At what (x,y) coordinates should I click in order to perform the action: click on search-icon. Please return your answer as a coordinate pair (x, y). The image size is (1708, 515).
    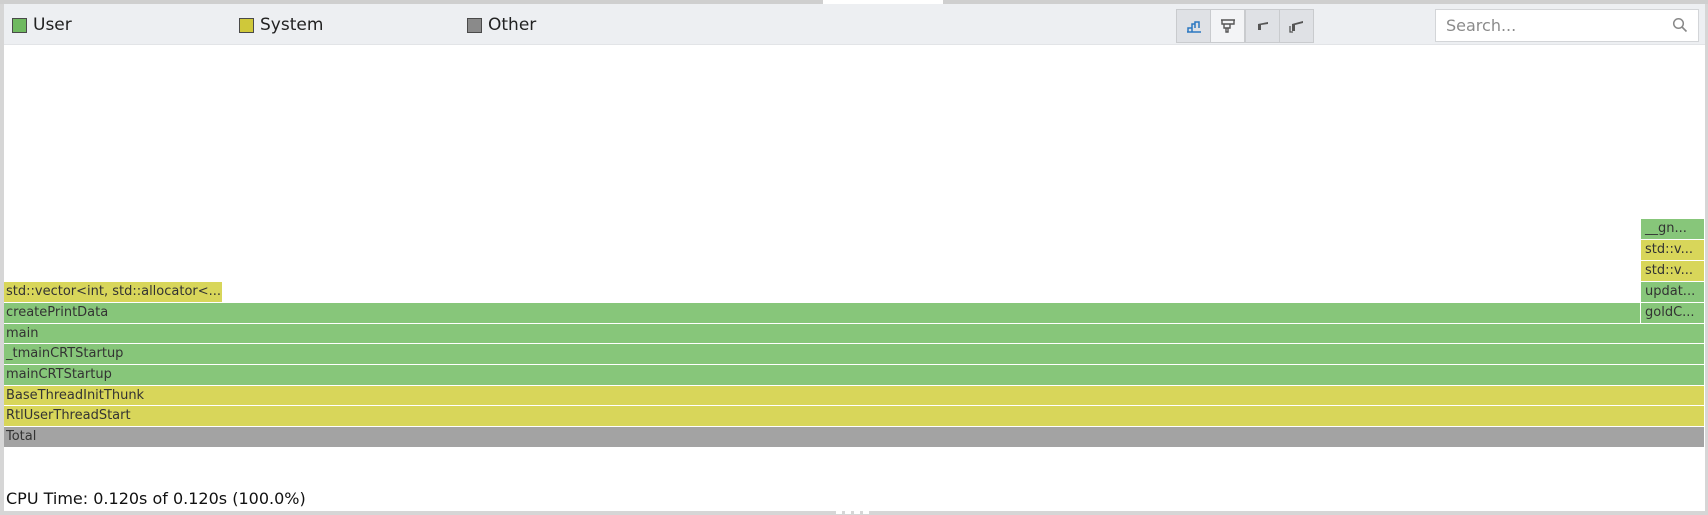
    Looking at the image, I should click on (1680, 25).